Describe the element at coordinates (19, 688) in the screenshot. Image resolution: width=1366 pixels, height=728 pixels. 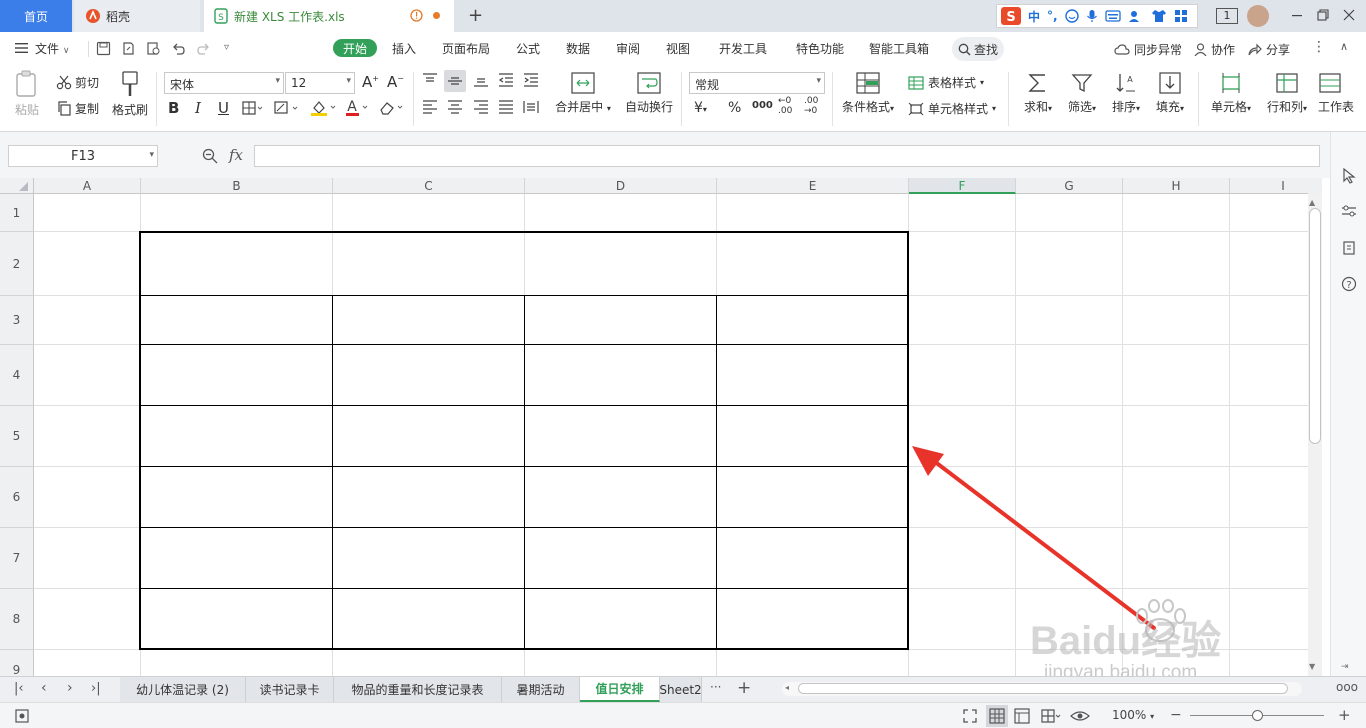
I see `first-sheet-icon: |‹` at that location.